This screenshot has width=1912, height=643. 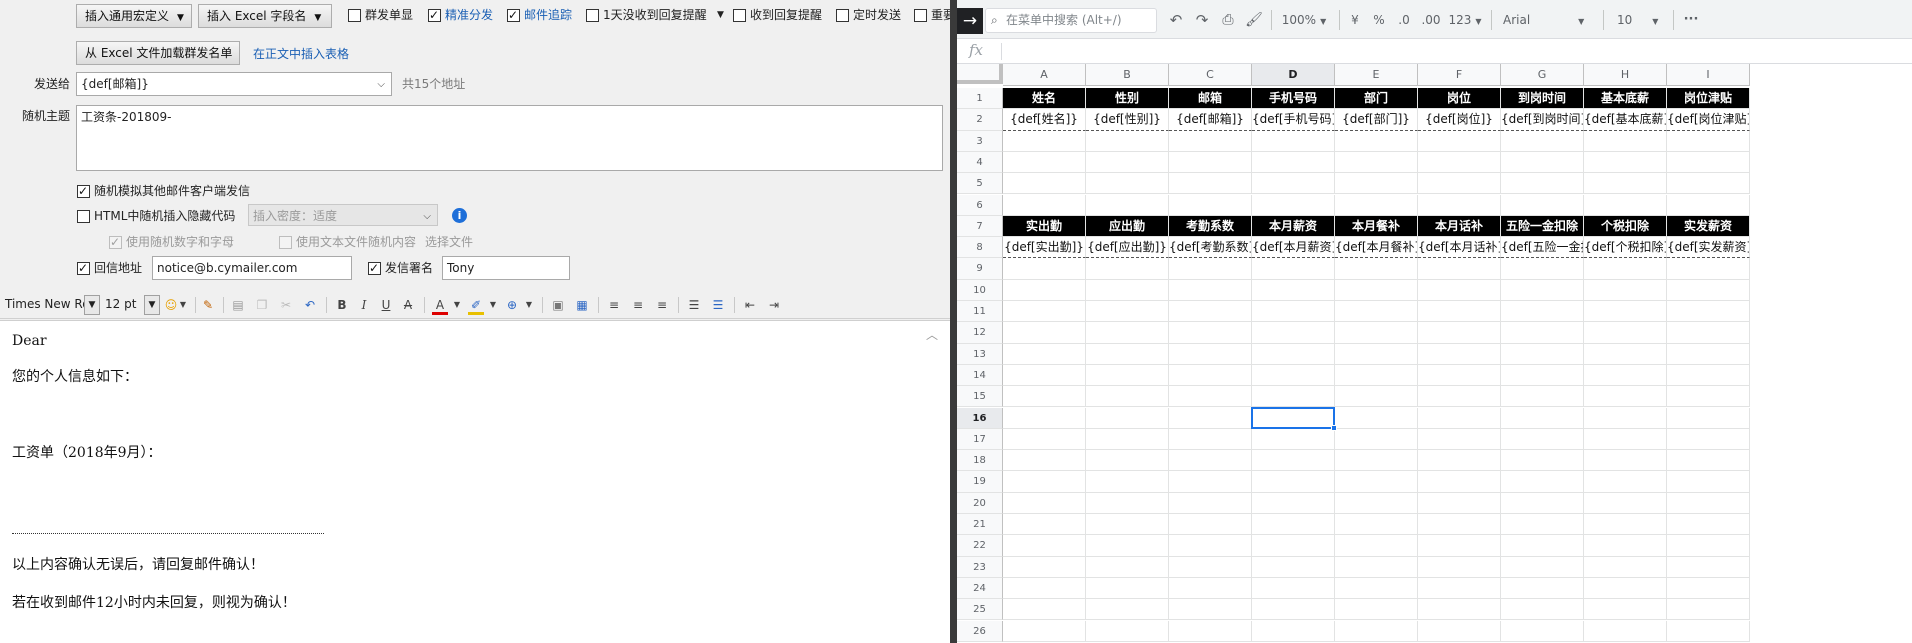 What do you see at coordinates (1293, 226) in the screenshot?
I see `cell-d7: 本月薪资` at bounding box center [1293, 226].